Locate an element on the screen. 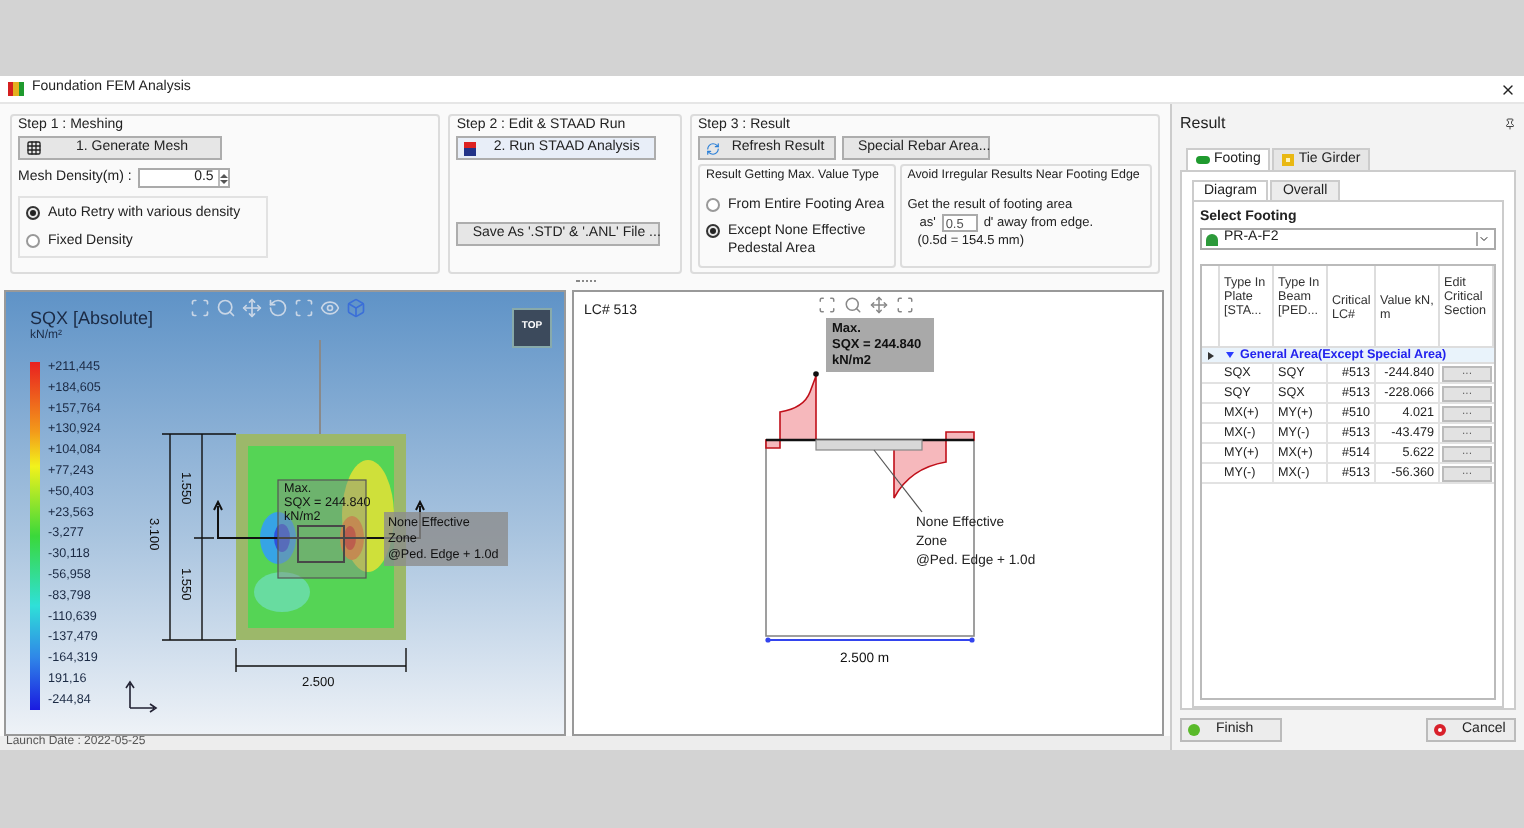 The height and width of the screenshot is (828, 1524). eye-icon is located at coordinates (330, 308).